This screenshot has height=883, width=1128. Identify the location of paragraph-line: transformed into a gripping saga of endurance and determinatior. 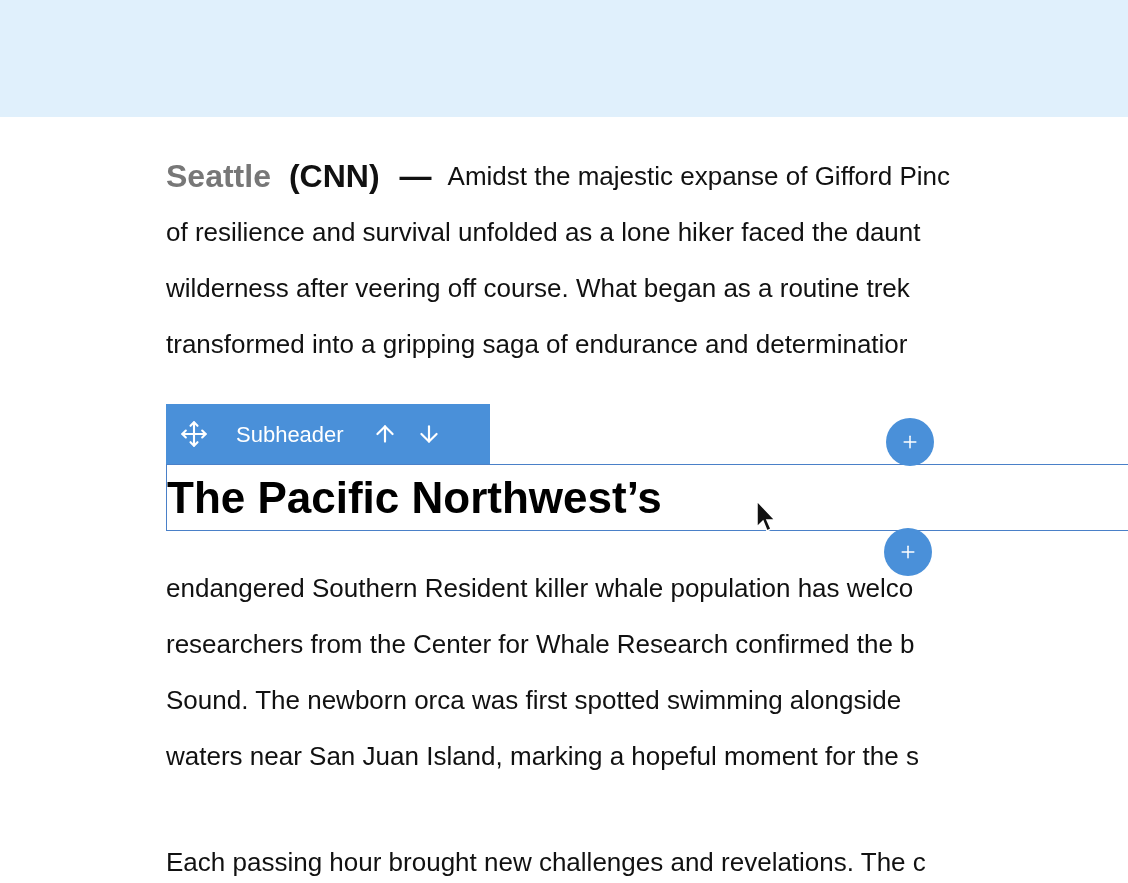
(537, 344).